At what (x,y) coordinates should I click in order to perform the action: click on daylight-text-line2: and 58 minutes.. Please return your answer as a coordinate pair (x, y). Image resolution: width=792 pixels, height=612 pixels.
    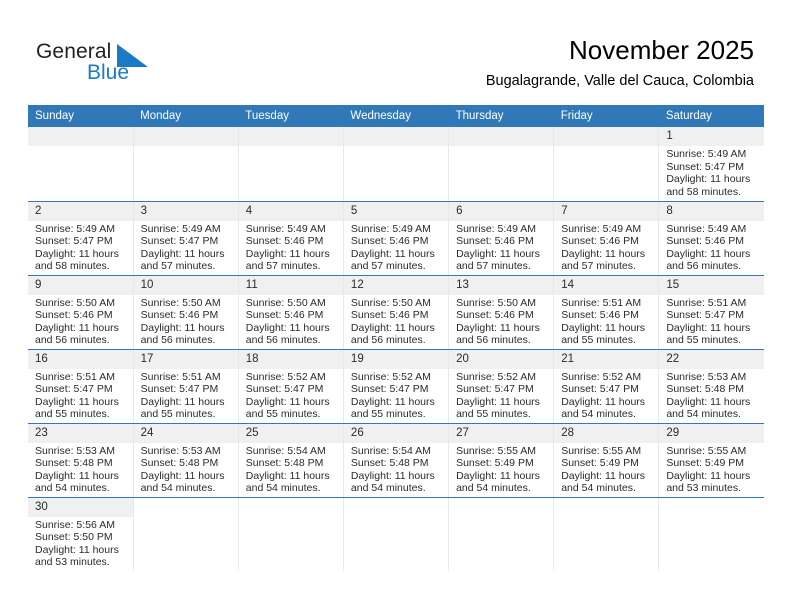
    Looking at the image, I should click on (72, 266).